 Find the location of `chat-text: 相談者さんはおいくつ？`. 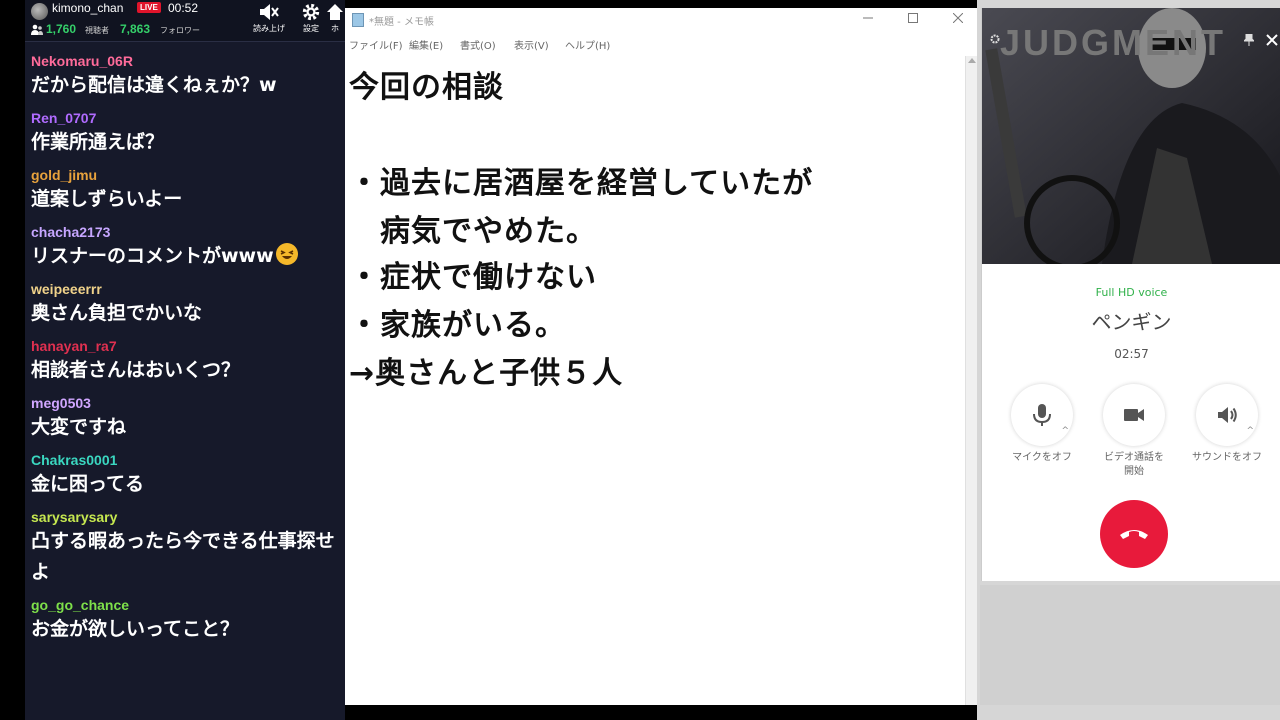

chat-text: 相談者さんはおいくつ？ is located at coordinates (185, 370).